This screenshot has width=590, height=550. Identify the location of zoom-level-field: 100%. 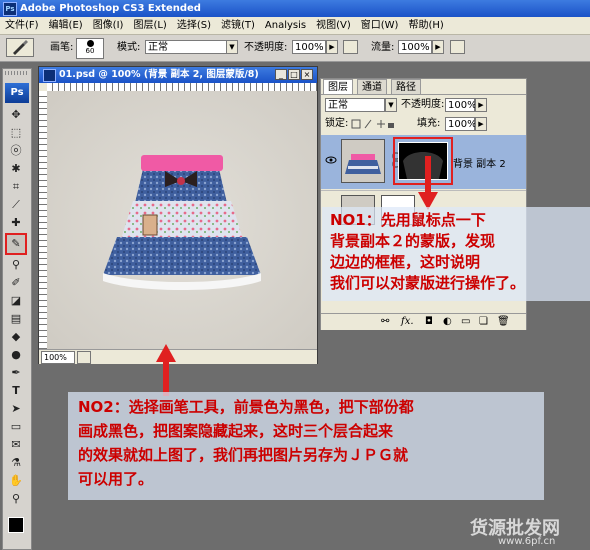
(58, 357).